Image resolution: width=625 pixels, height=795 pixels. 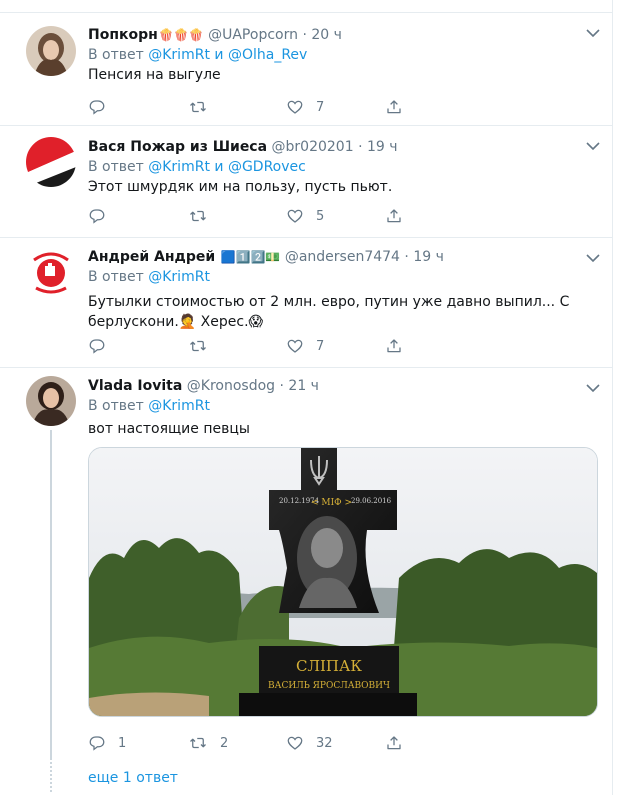 What do you see at coordinates (181, 35) in the screenshot?
I see `name-emoji: 🍿🍿🍿` at bounding box center [181, 35].